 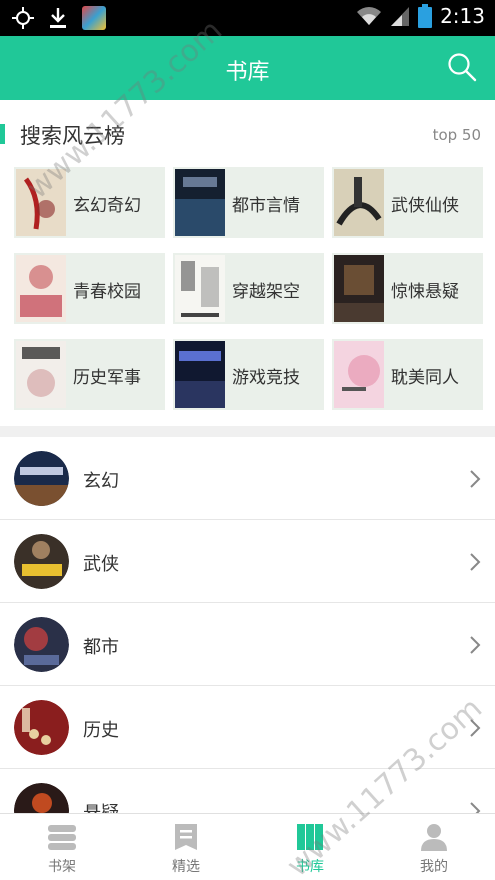 What do you see at coordinates (186, 837) in the screenshot?
I see `featured-icon` at bounding box center [186, 837].